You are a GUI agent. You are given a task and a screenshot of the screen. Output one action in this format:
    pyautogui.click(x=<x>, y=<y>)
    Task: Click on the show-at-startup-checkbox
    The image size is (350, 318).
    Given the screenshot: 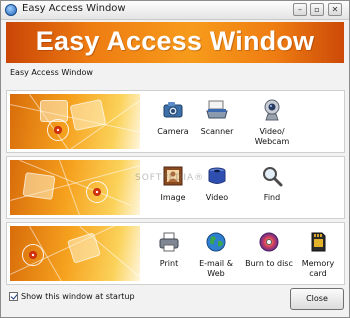 What is the action you would take?
    pyautogui.click(x=13, y=296)
    